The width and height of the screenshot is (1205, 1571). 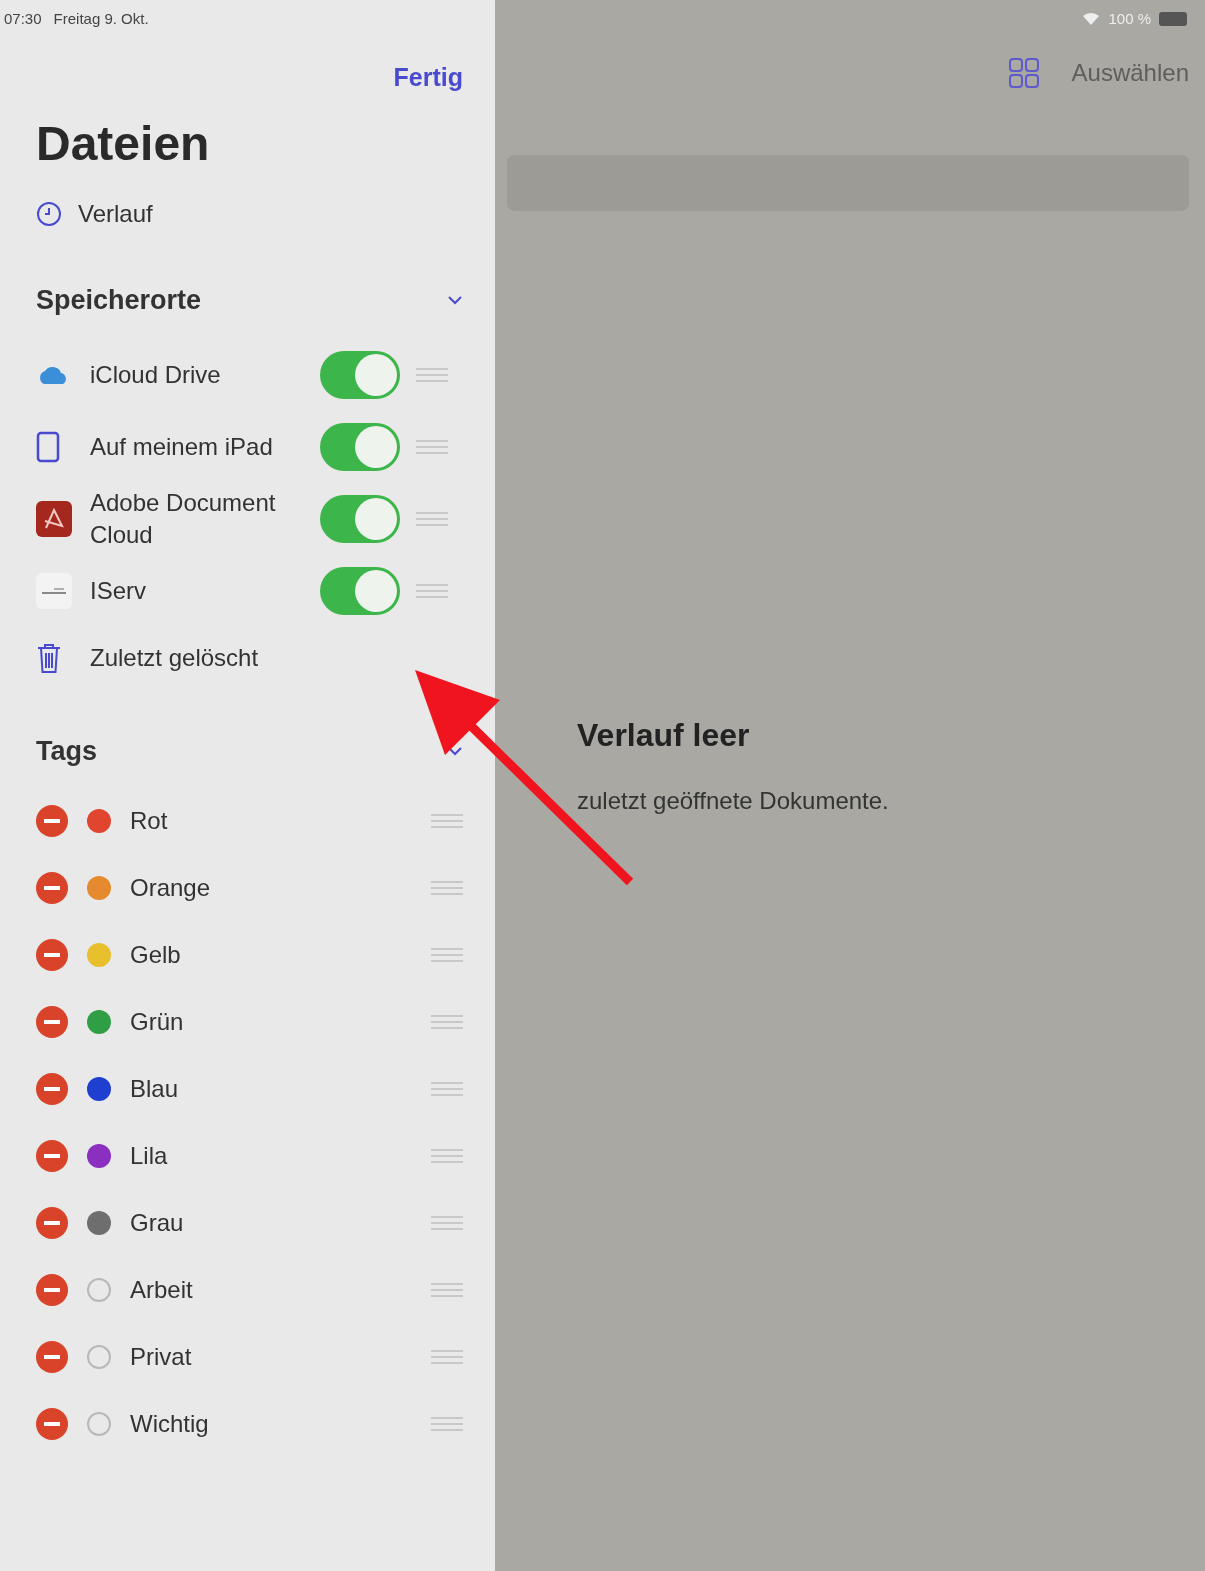 What do you see at coordinates (205, 518) in the screenshot?
I see `location-label: Adobe Document Cloud` at bounding box center [205, 518].